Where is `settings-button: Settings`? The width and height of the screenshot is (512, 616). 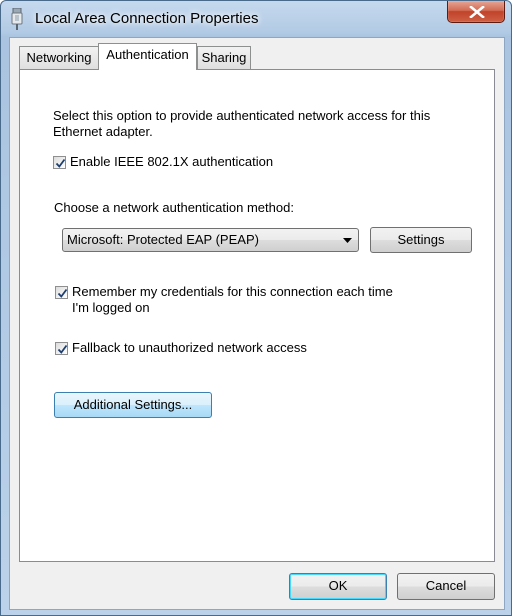
settings-button: Settings is located at coordinates (421, 240).